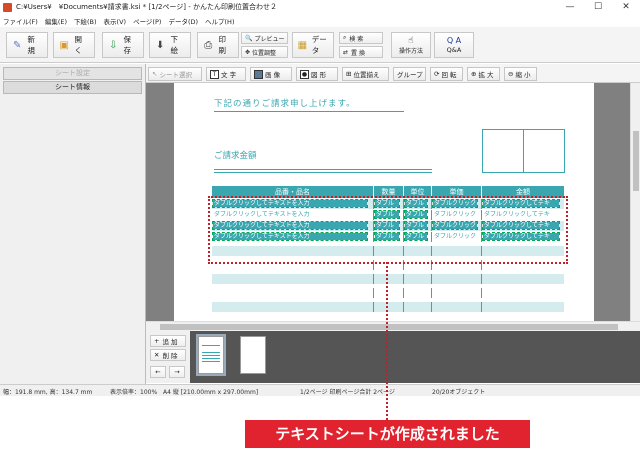  Describe the element at coordinates (27, 45) in the screenshot. I see `new-button: ✎ 新 規` at that location.